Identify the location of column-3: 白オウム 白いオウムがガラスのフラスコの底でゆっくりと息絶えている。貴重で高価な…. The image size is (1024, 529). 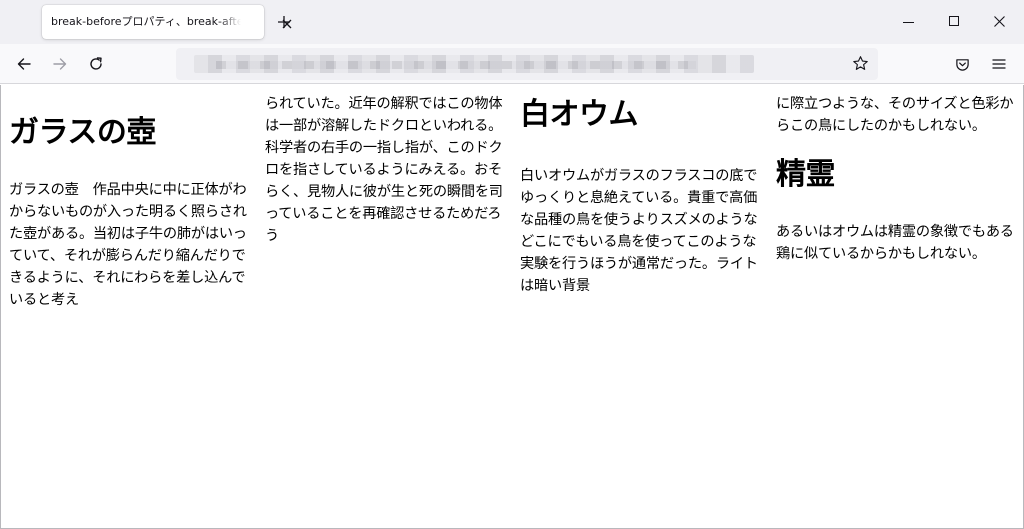
(642, 191).